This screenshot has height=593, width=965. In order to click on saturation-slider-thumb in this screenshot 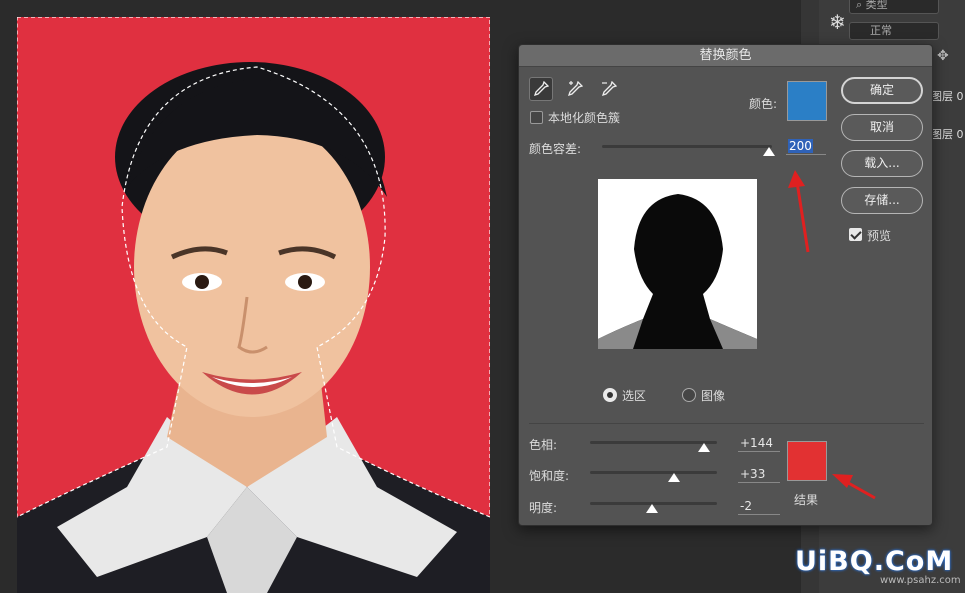, I will do `click(673, 477)`.